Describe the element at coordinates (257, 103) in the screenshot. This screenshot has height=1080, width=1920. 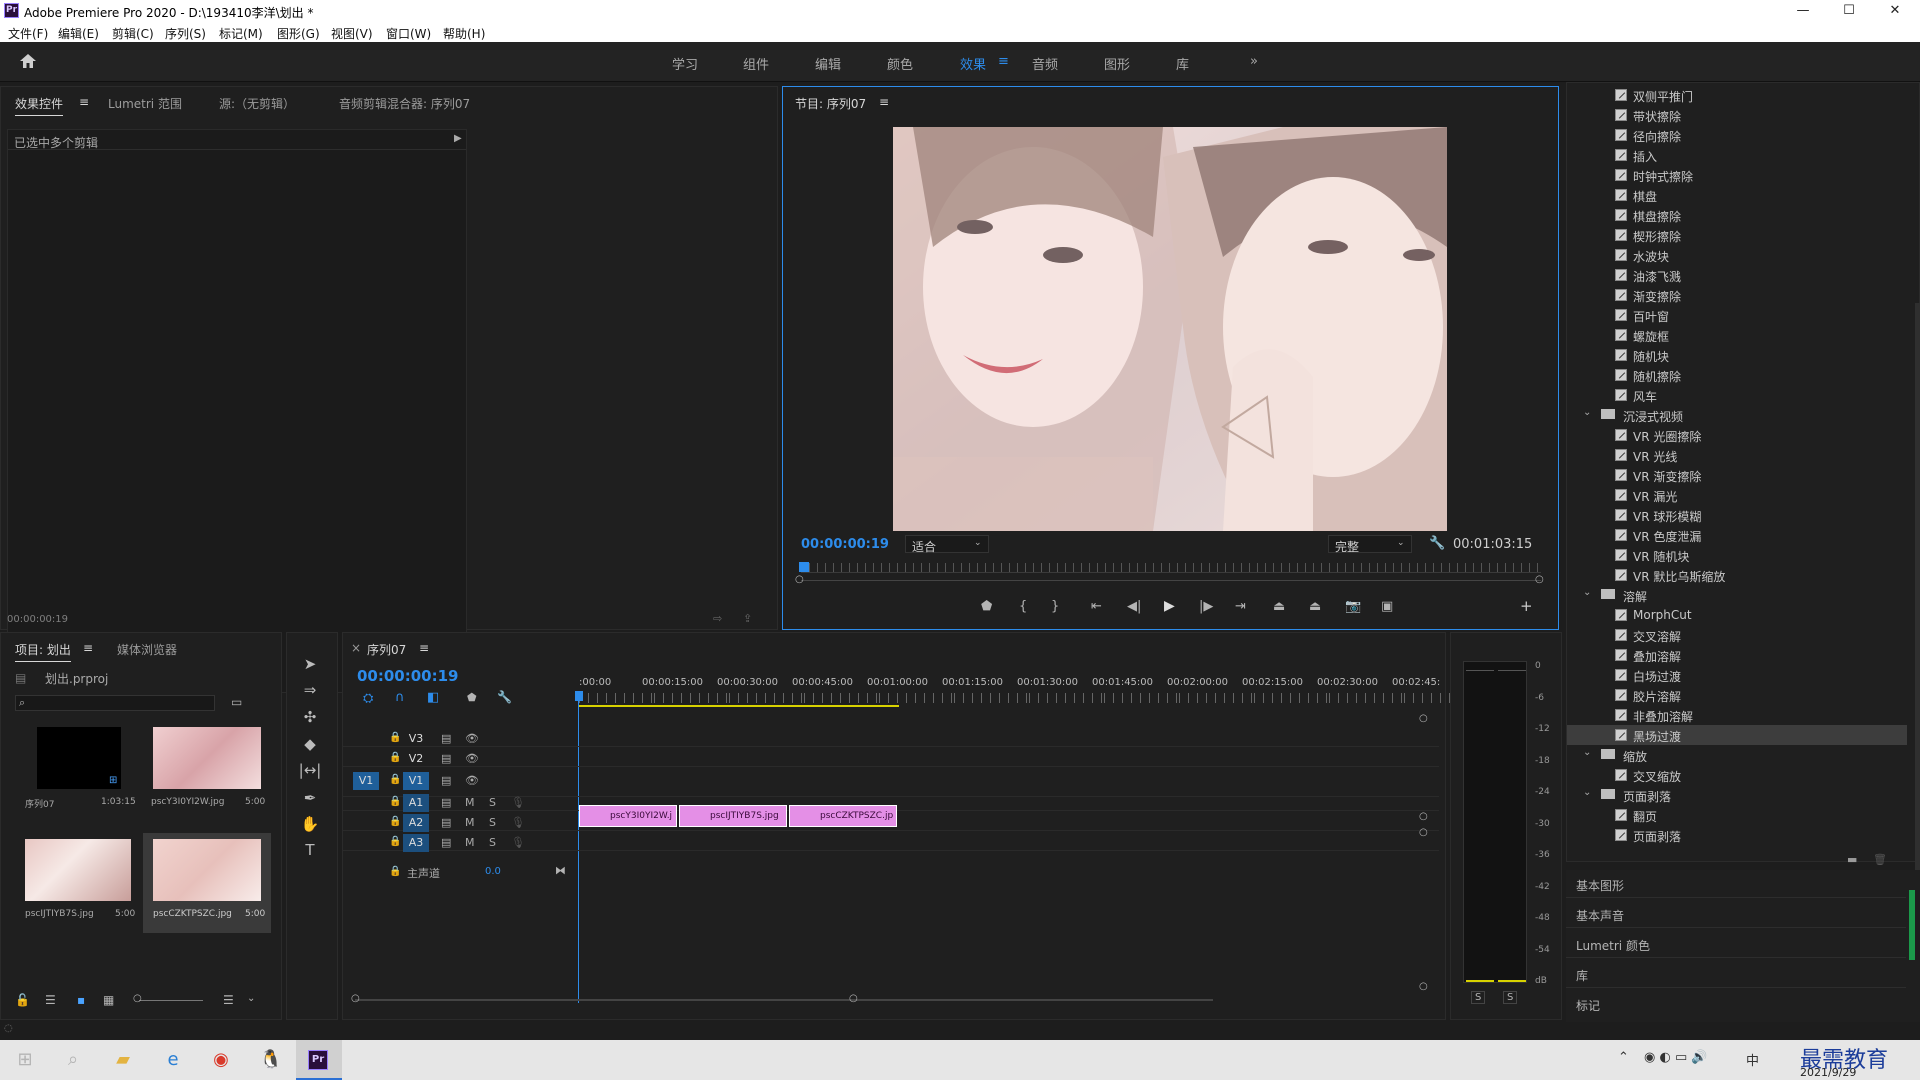
I see `tab-source: 源:（无剪辑）` at that location.